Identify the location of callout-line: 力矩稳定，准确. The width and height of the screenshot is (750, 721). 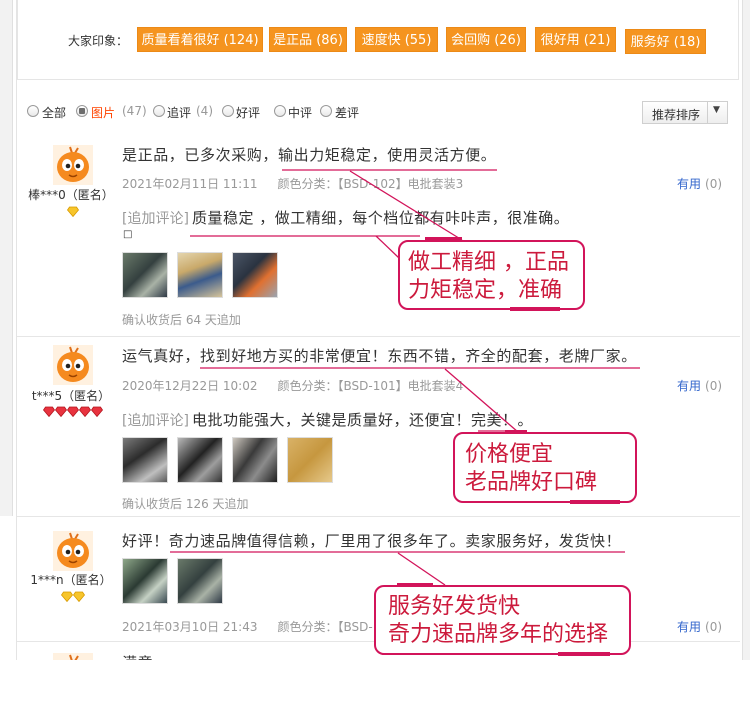
(485, 290).